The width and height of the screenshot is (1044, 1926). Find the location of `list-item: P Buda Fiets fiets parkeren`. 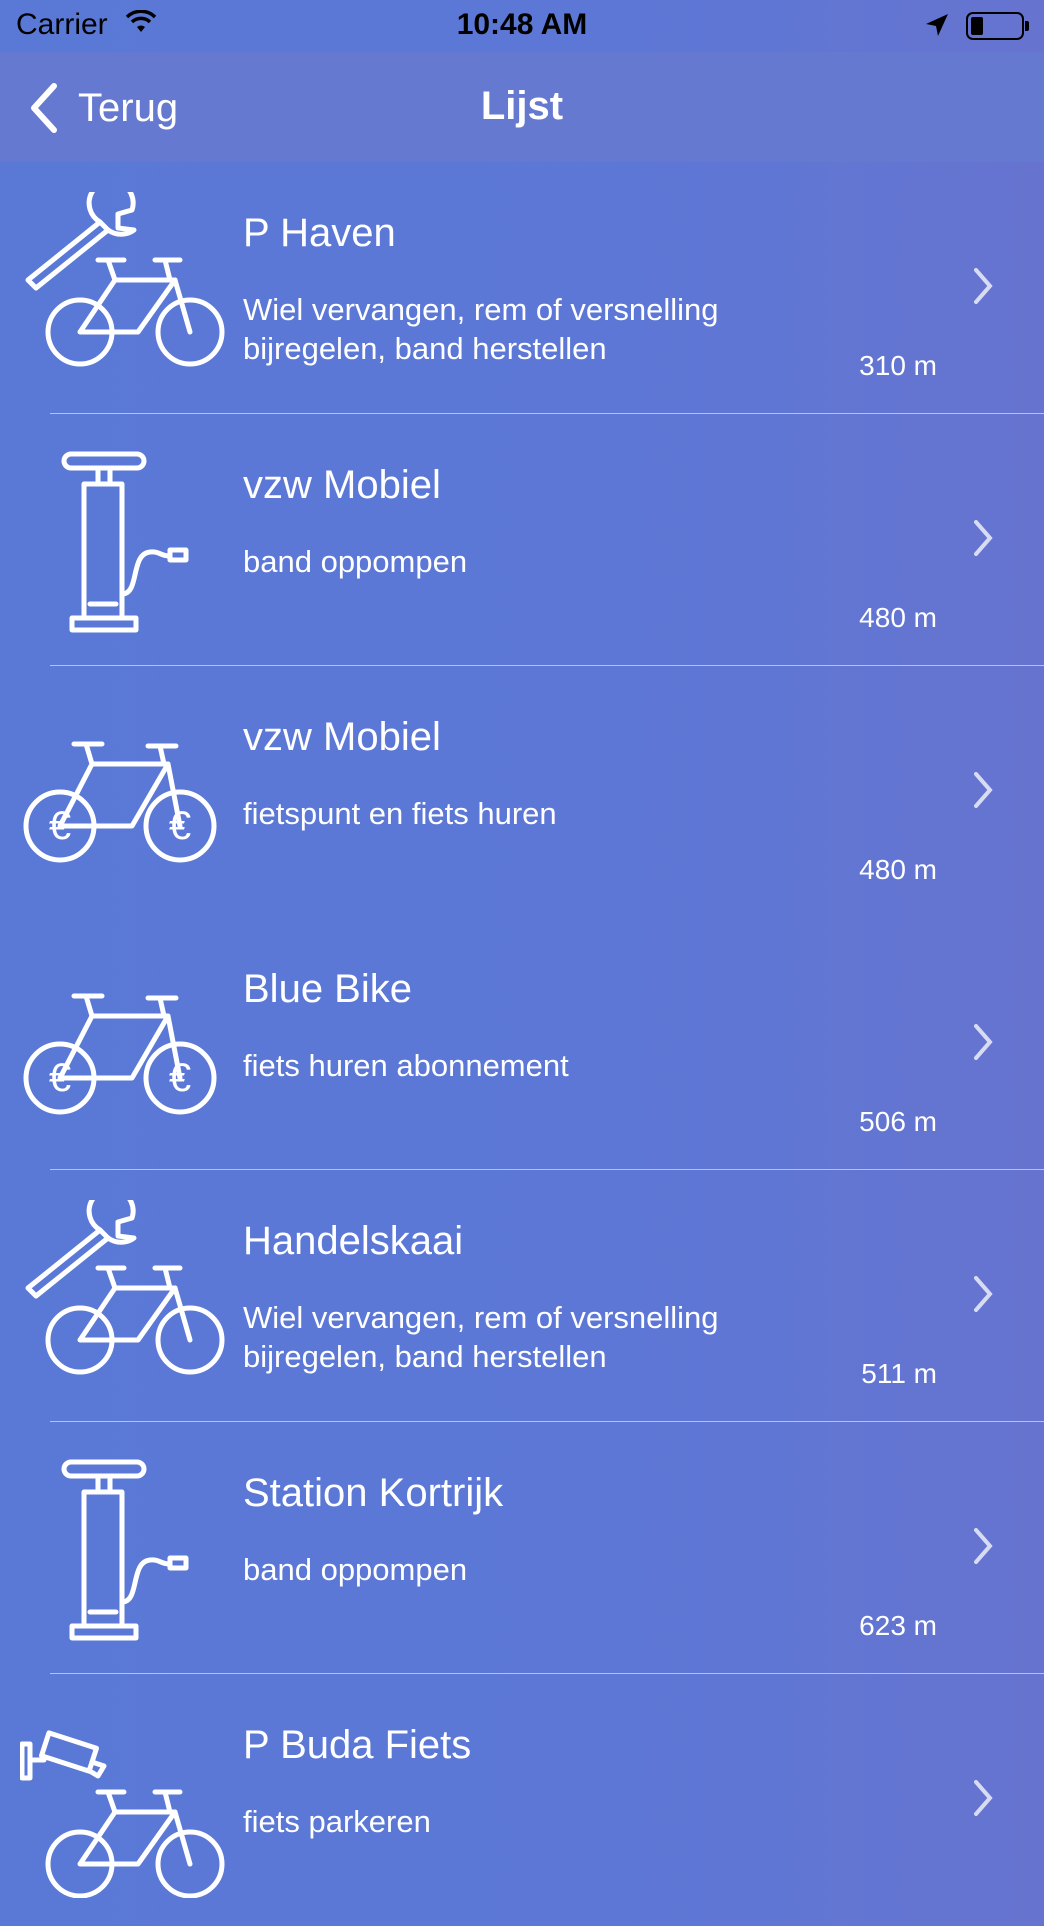

list-item: P Buda Fiets fiets parkeren is located at coordinates (522, 1800).